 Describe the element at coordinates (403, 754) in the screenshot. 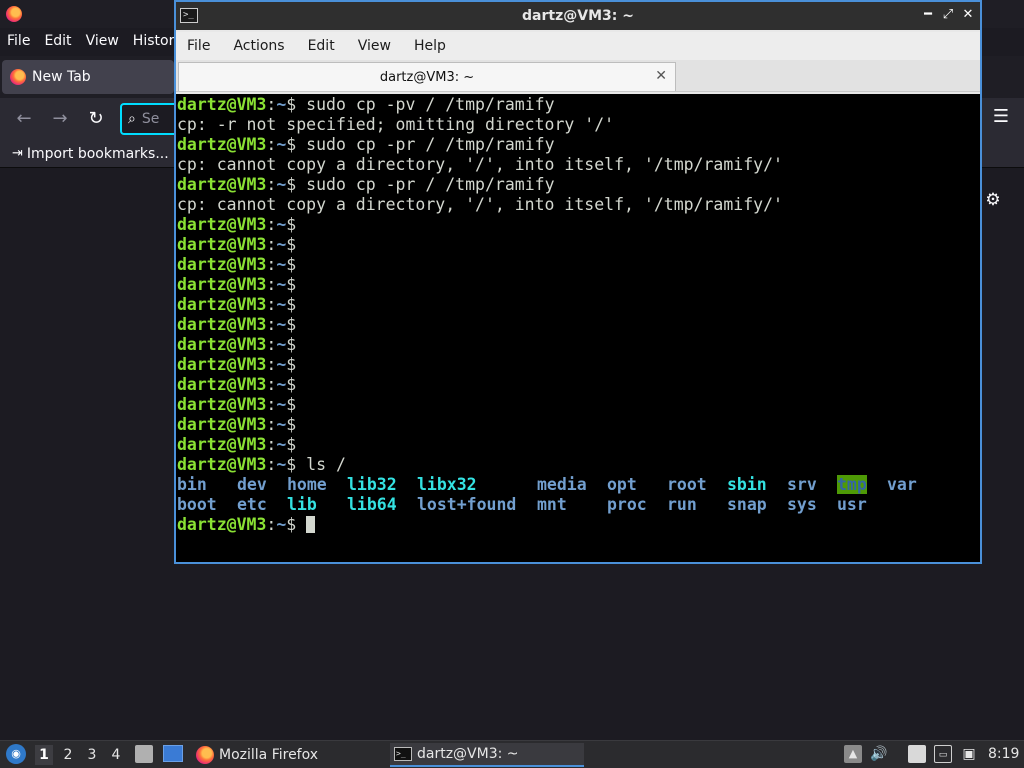

I see `terminal-icon: >_` at that location.